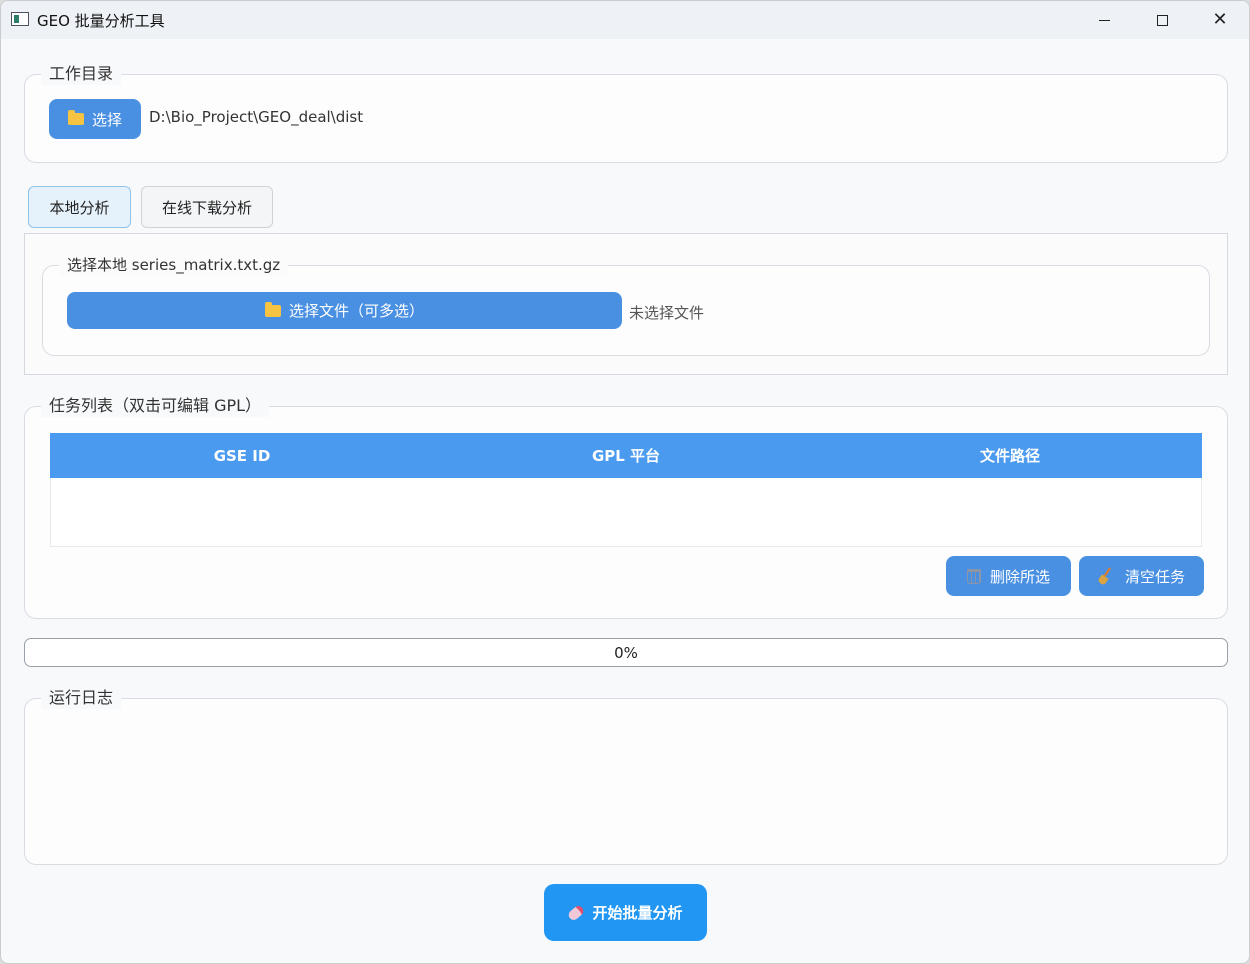 Image resolution: width=1250 pixels, height=964 pixels. What do you see at coordinates (81, 698) in the screenshot?
I see `log-label: 运行日志` at bounding box center [81, 698].